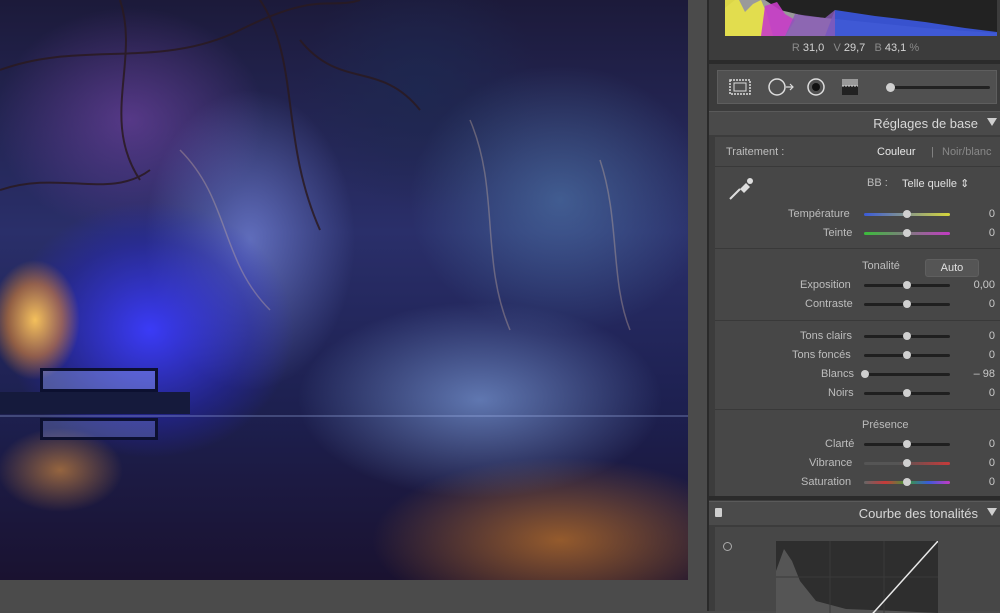 This screenshot has width=1000, height=613. I want to click on basic-section-title: Réglages de base, so click(925, 123).